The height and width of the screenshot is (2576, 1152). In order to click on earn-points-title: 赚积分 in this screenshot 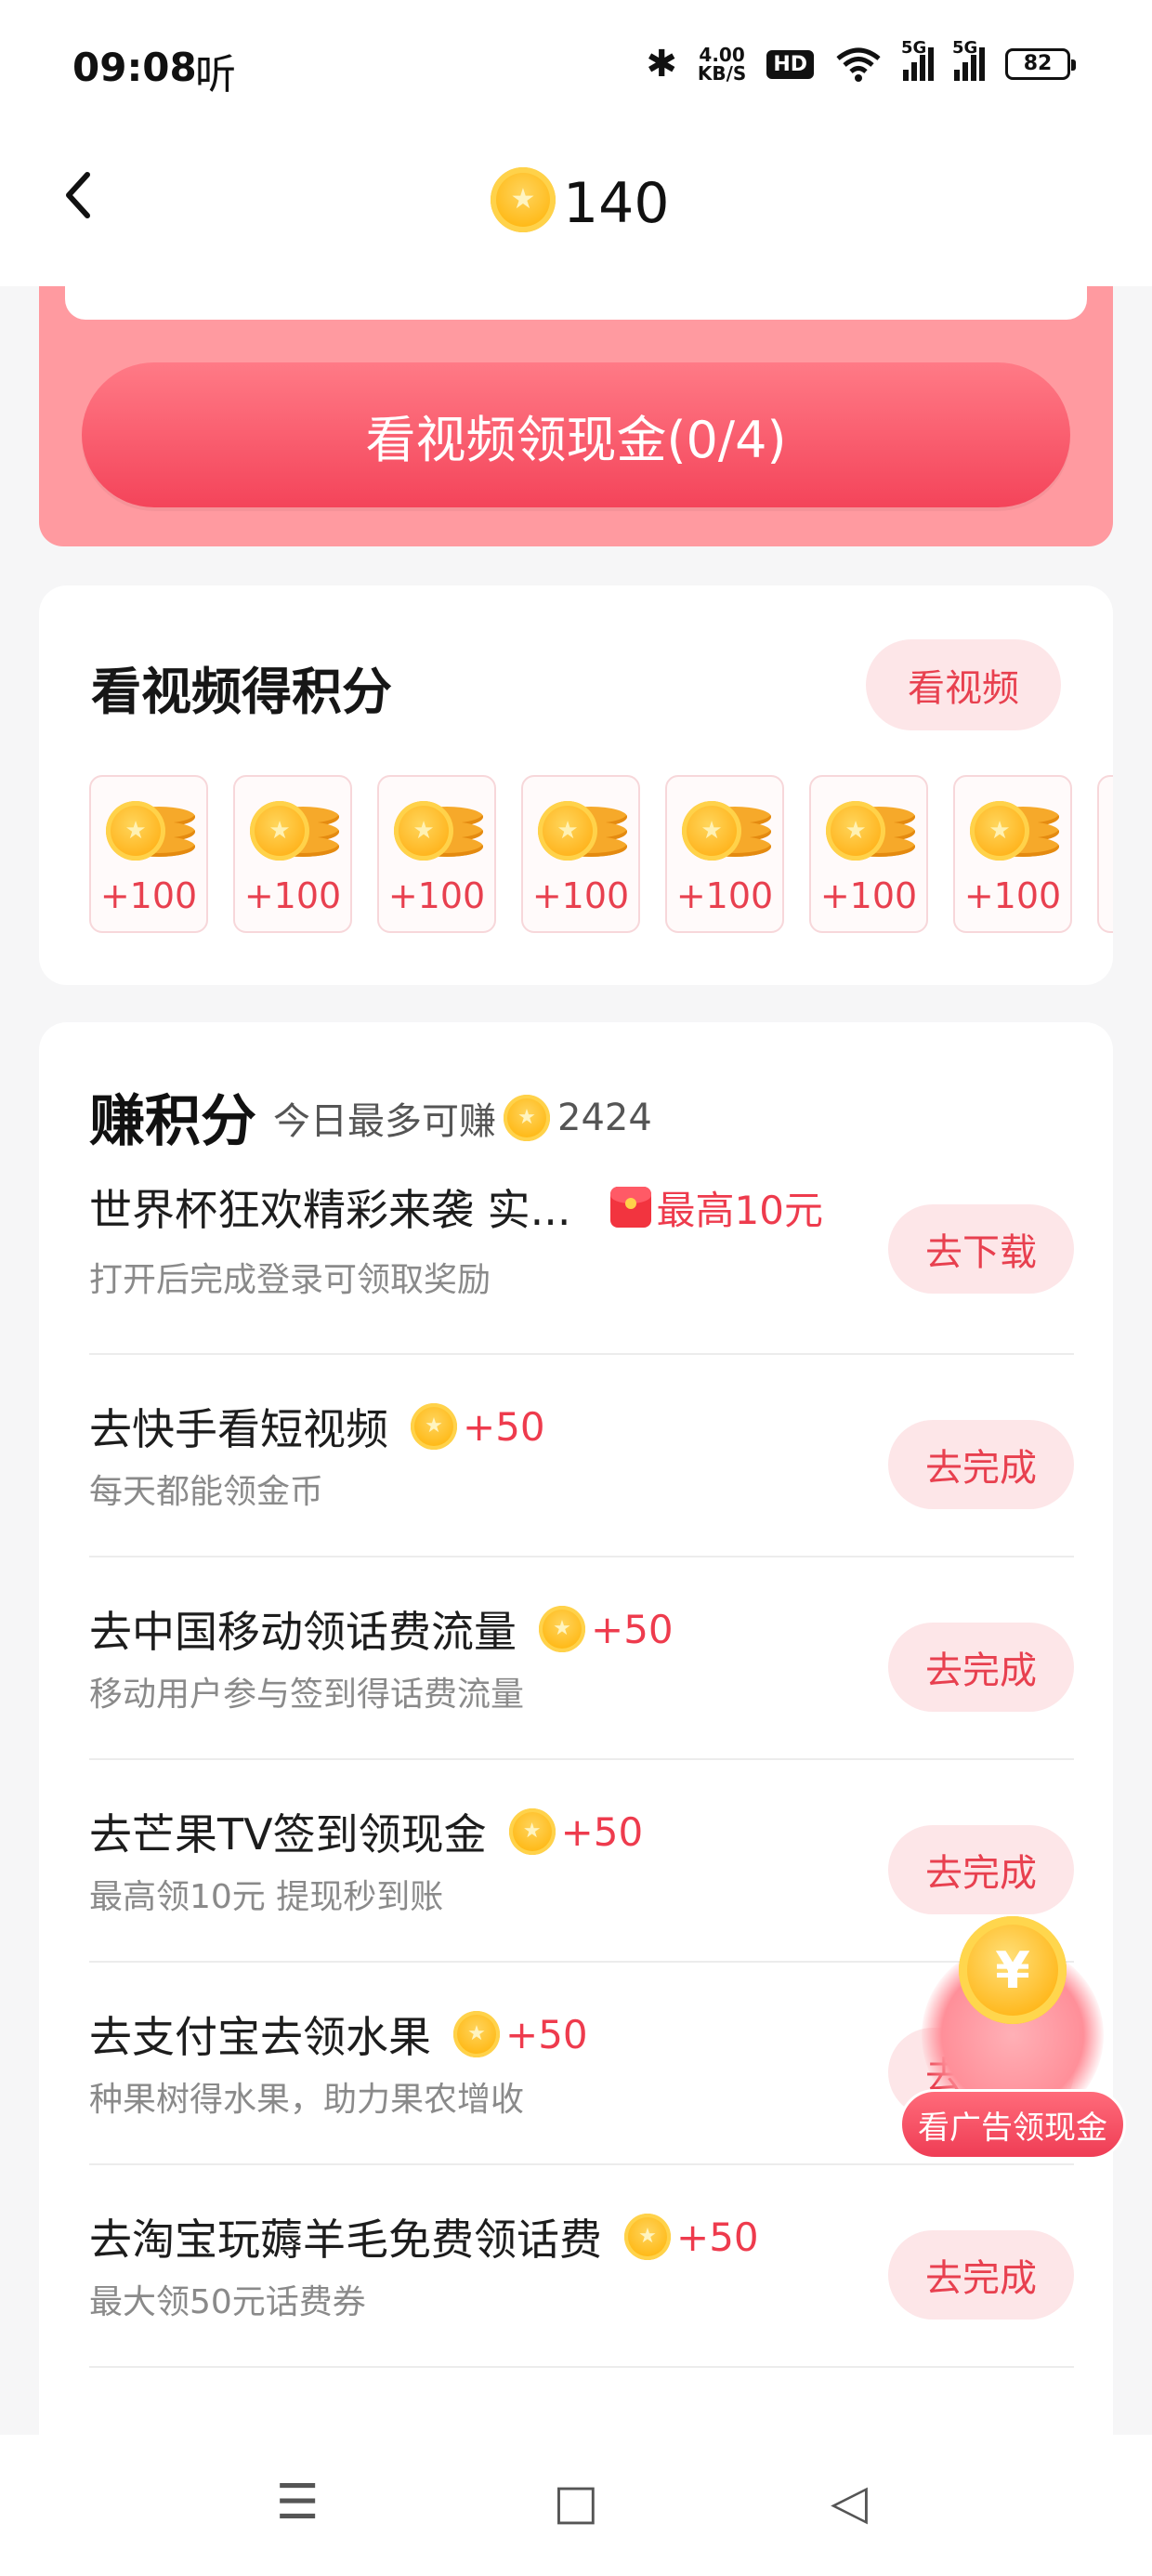, I will do `click(172, 1121)`.